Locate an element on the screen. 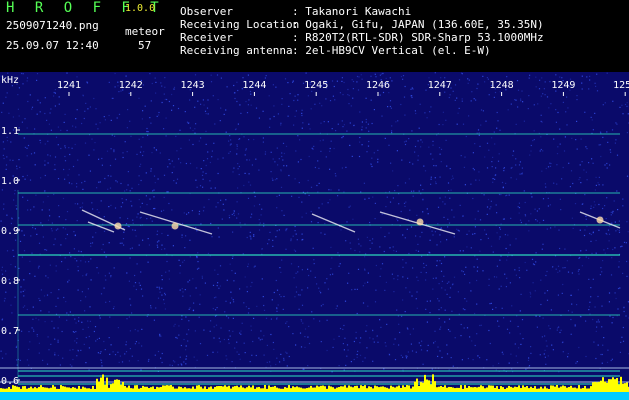 The image size is (629, 400). meteor-head is located at coordinates (420, 222).